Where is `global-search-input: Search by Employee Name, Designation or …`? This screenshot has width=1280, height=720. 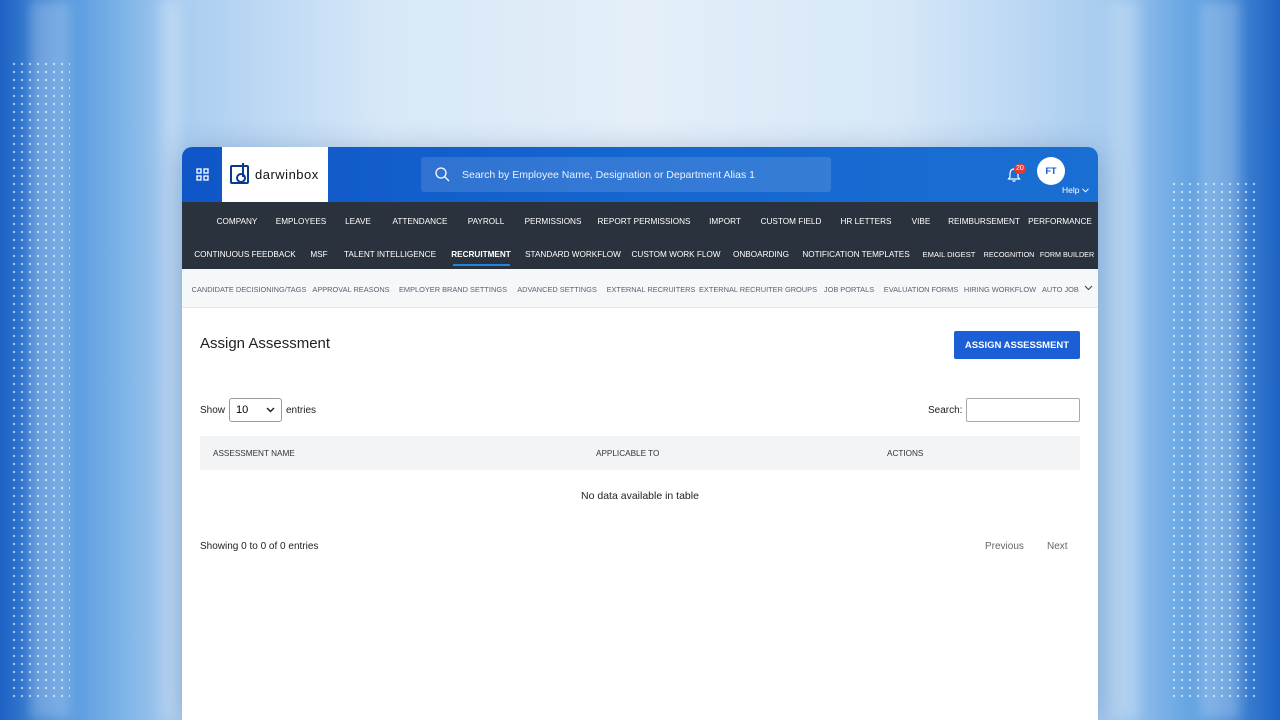 global-search-input: Search by Employee Name, Designation or … is located at coordinates (626, 174).